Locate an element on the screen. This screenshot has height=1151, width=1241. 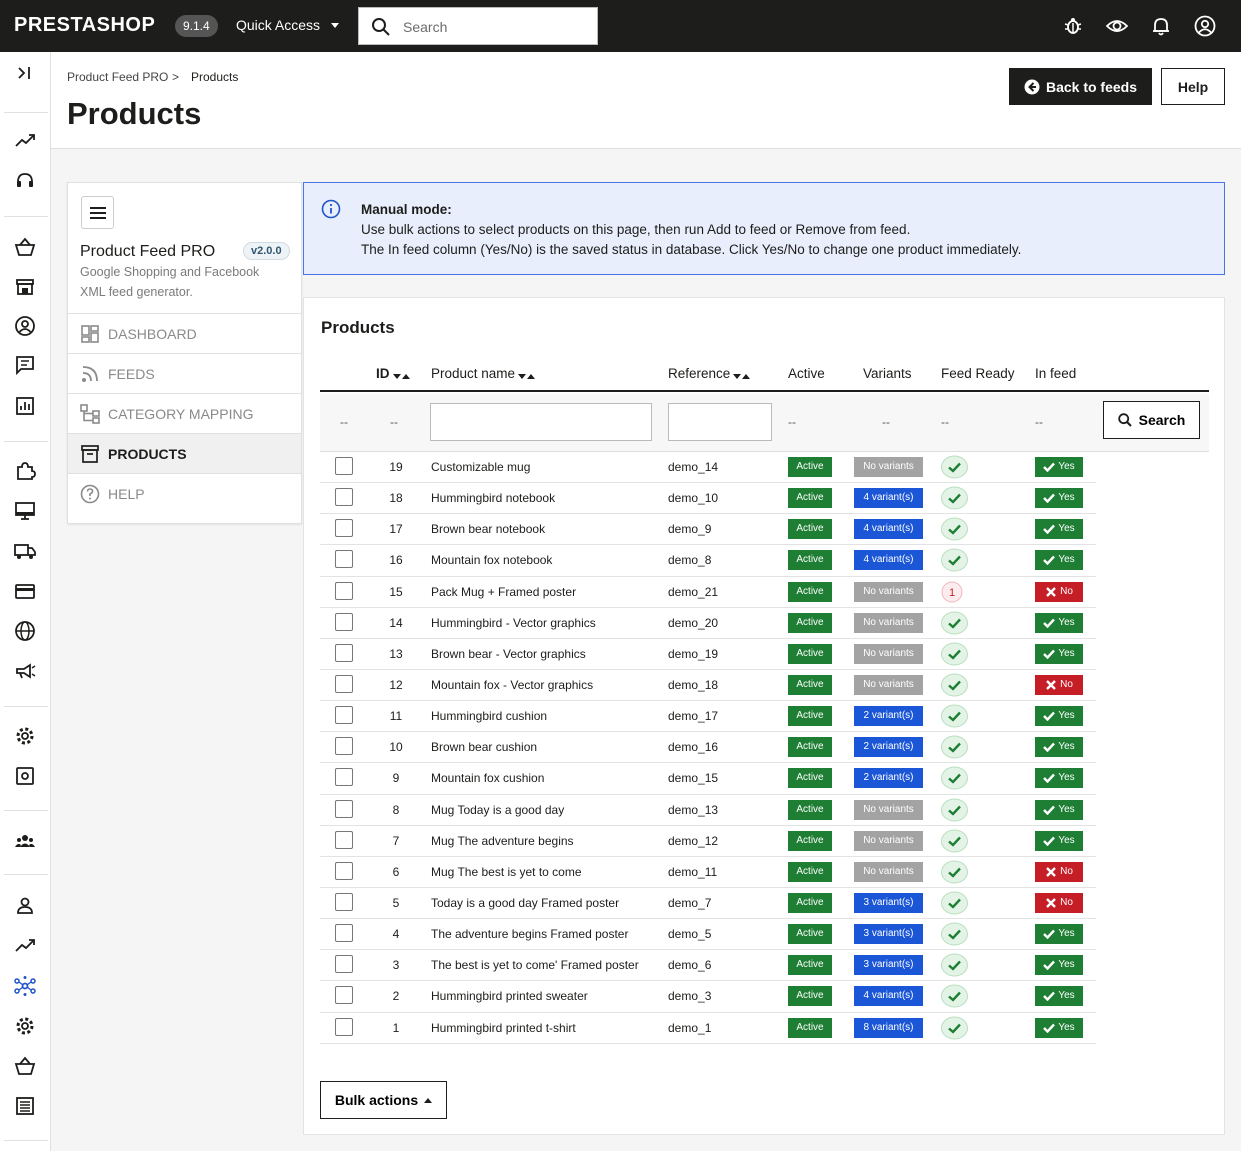
messages-icon is located at coordinates (25, 365).